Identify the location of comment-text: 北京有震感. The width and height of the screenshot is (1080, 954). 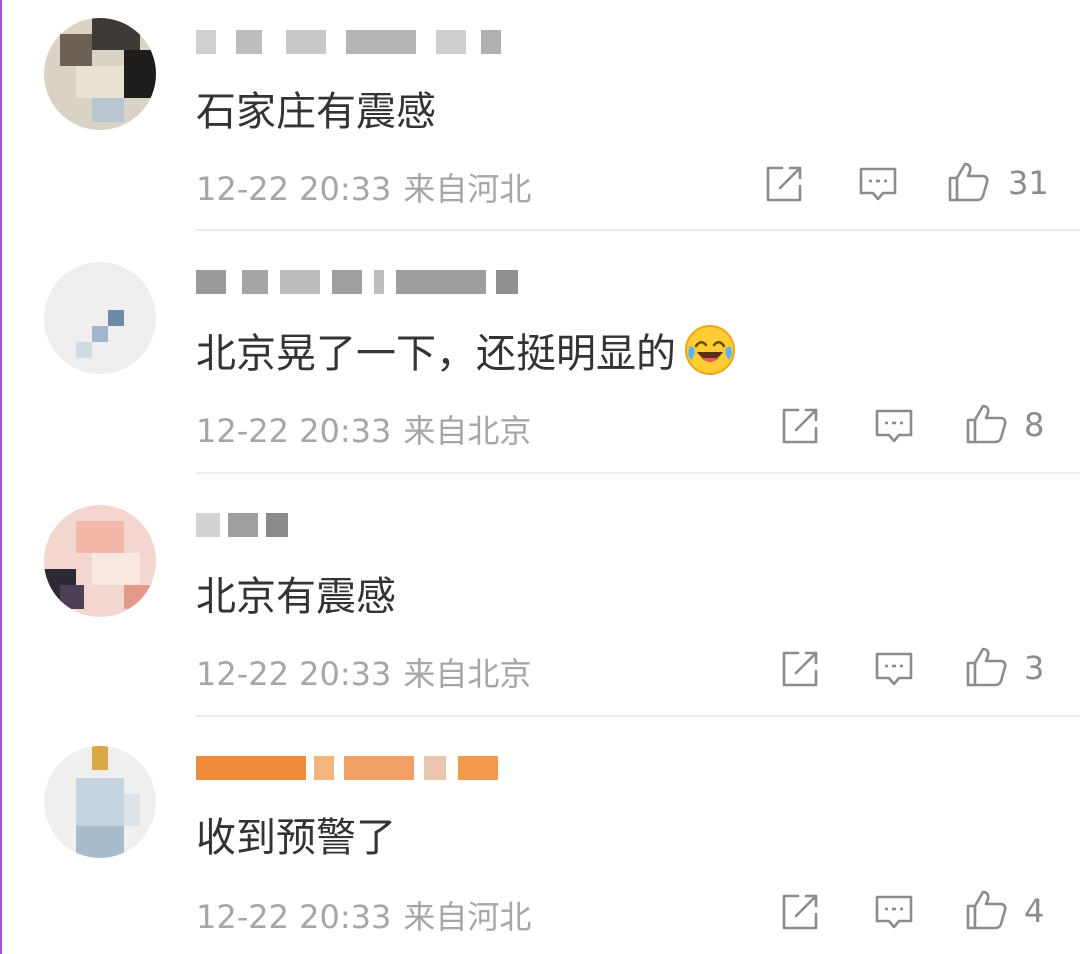
(296, 597).